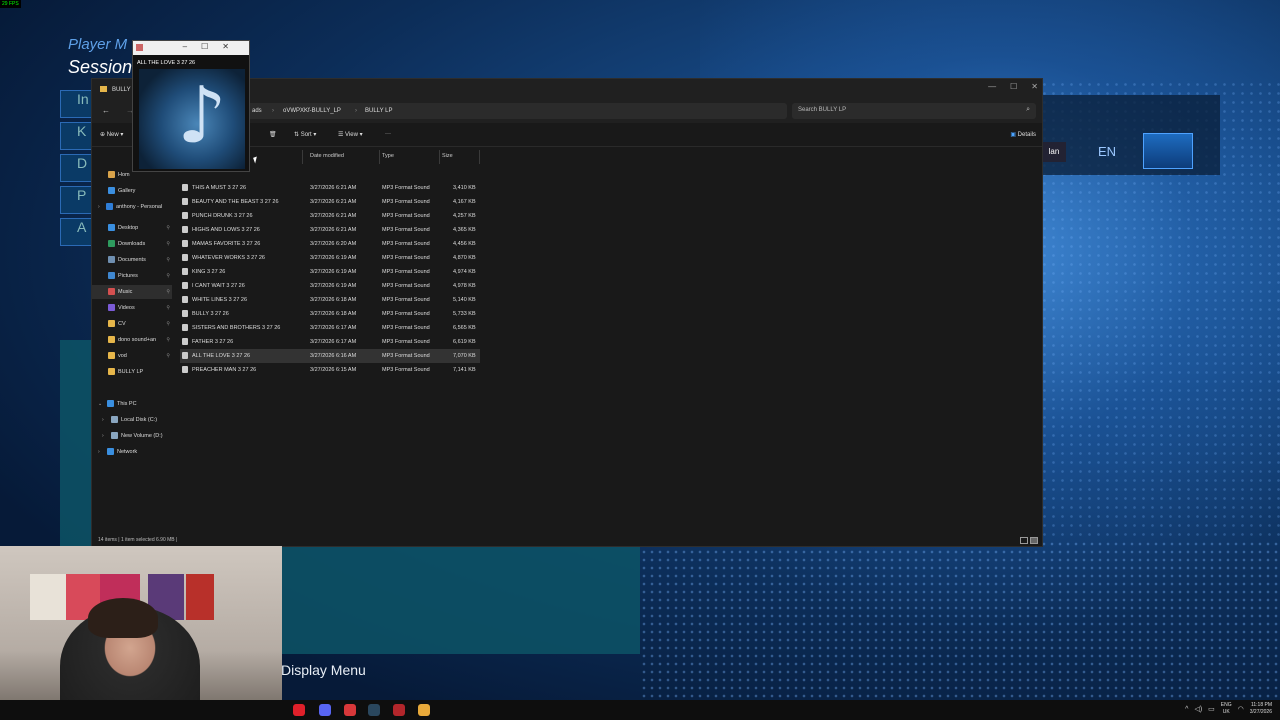 The width and height of the screenshot is (1280, 720). I want to click on pin-icon: ⚲, so click(168, 292).